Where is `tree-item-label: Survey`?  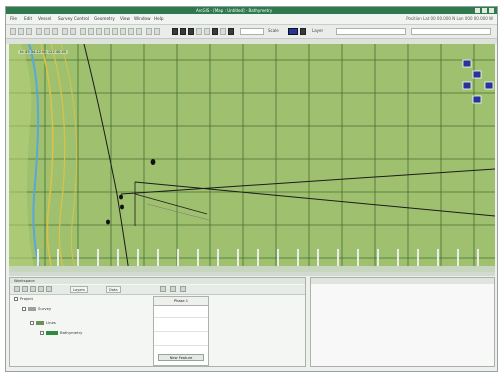 tree-item-label: Survey is located at coordinates (45, 308).